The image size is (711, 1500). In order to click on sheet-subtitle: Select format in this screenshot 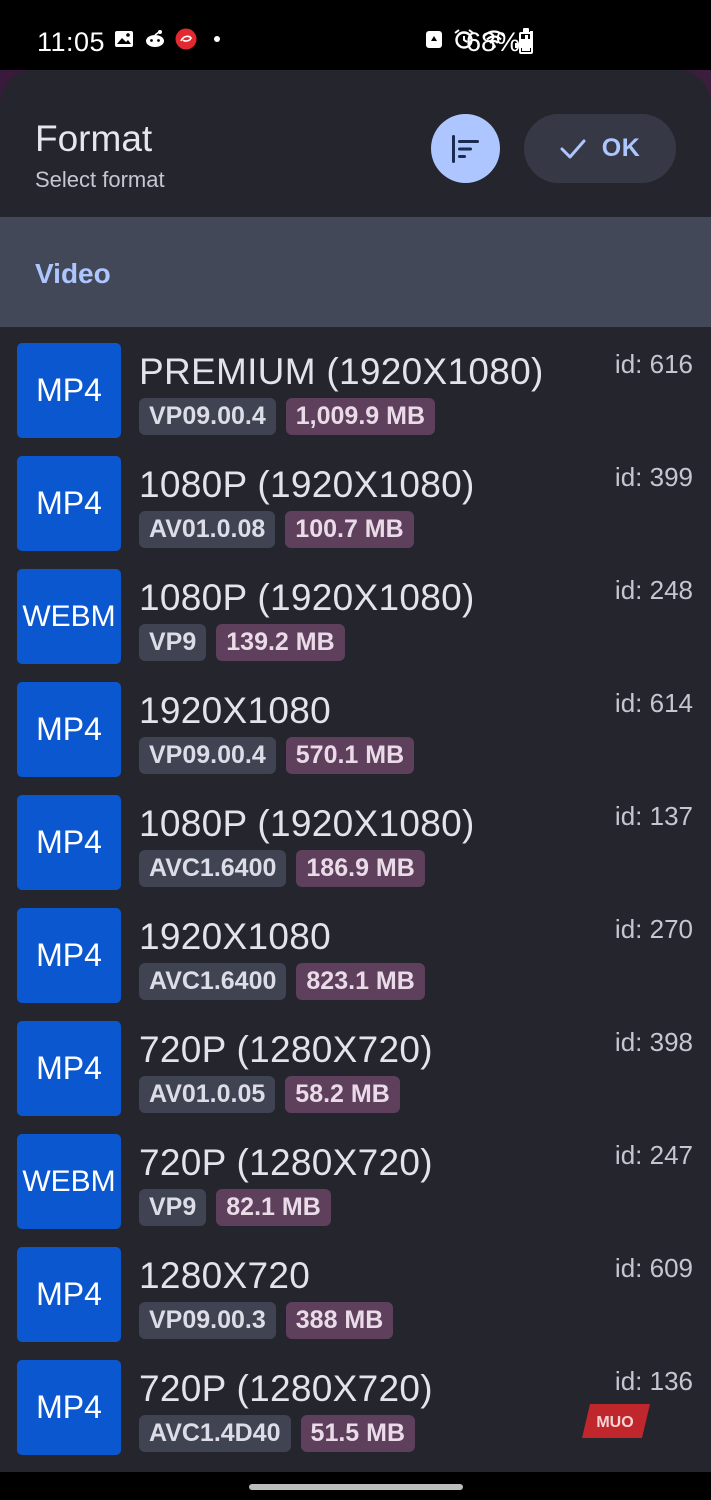, I will do `click(100, 179)`.